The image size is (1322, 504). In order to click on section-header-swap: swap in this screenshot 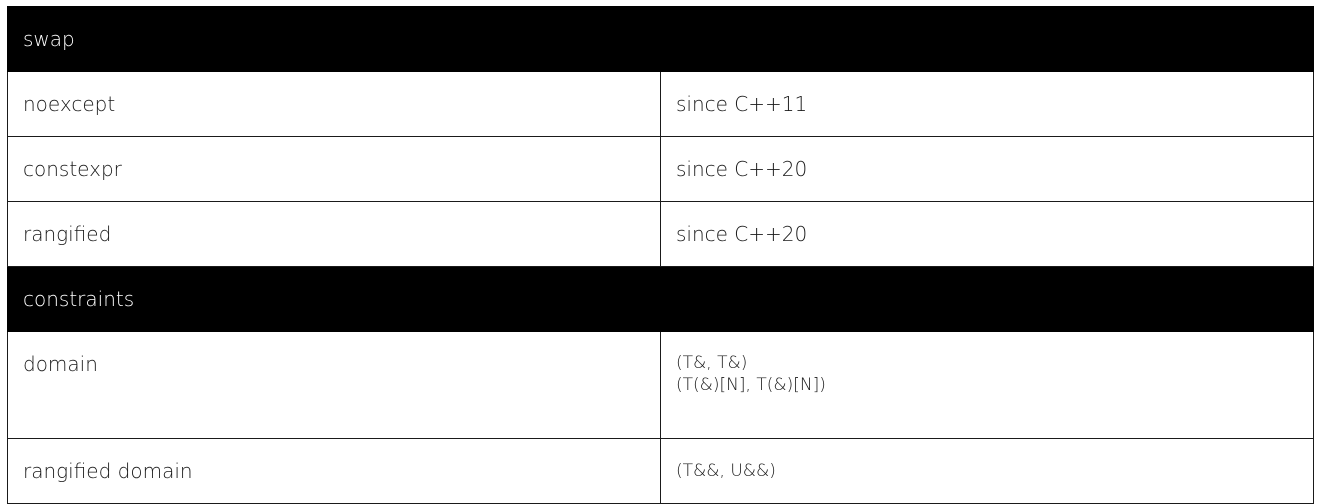, I will do `click(660, 39)`.